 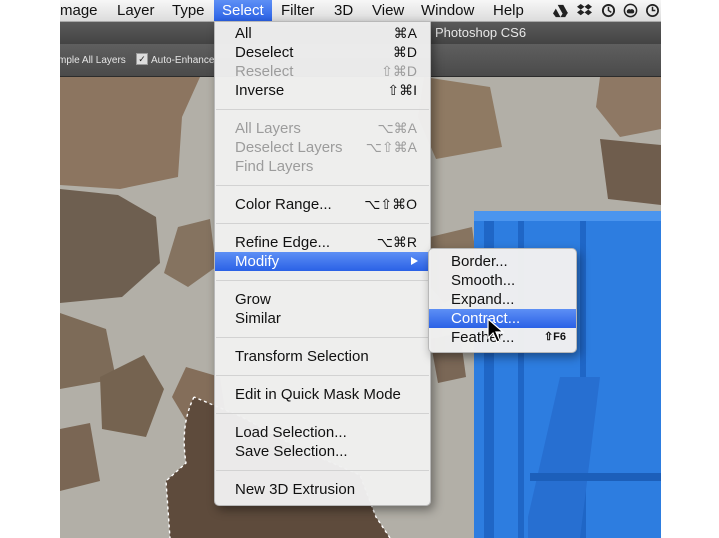 I want to click on google-drive-icon, so click(x=560, y=10).